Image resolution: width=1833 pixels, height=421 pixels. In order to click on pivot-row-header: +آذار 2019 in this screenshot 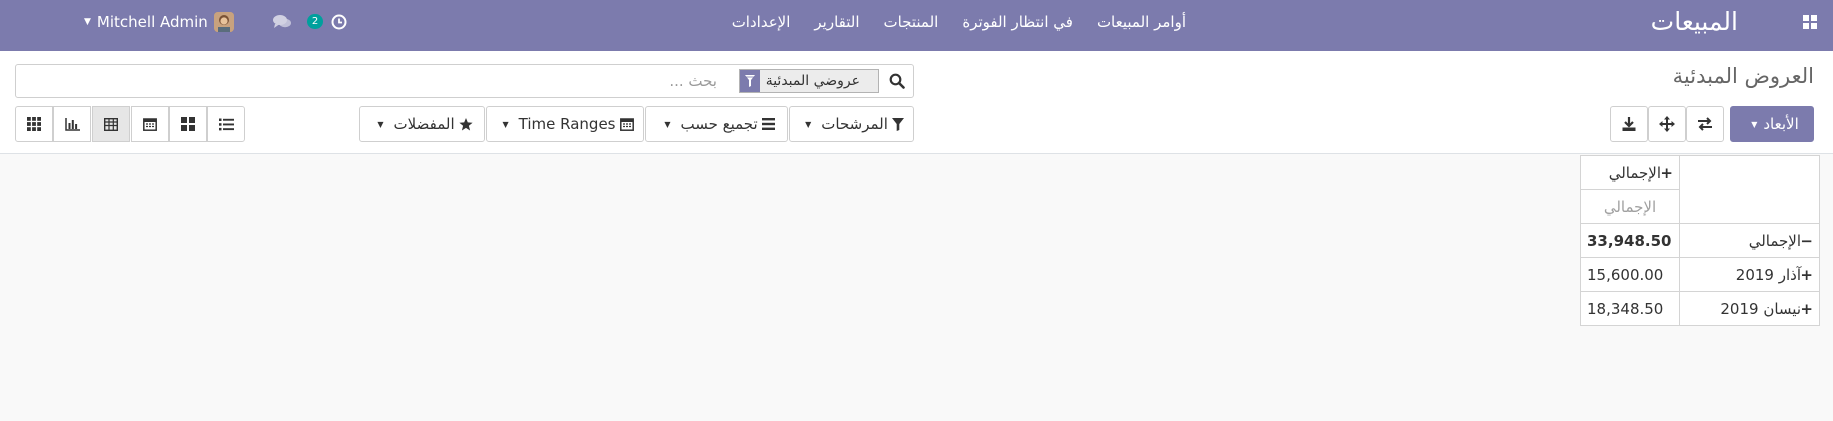, I will do `click(1749, 274)`.